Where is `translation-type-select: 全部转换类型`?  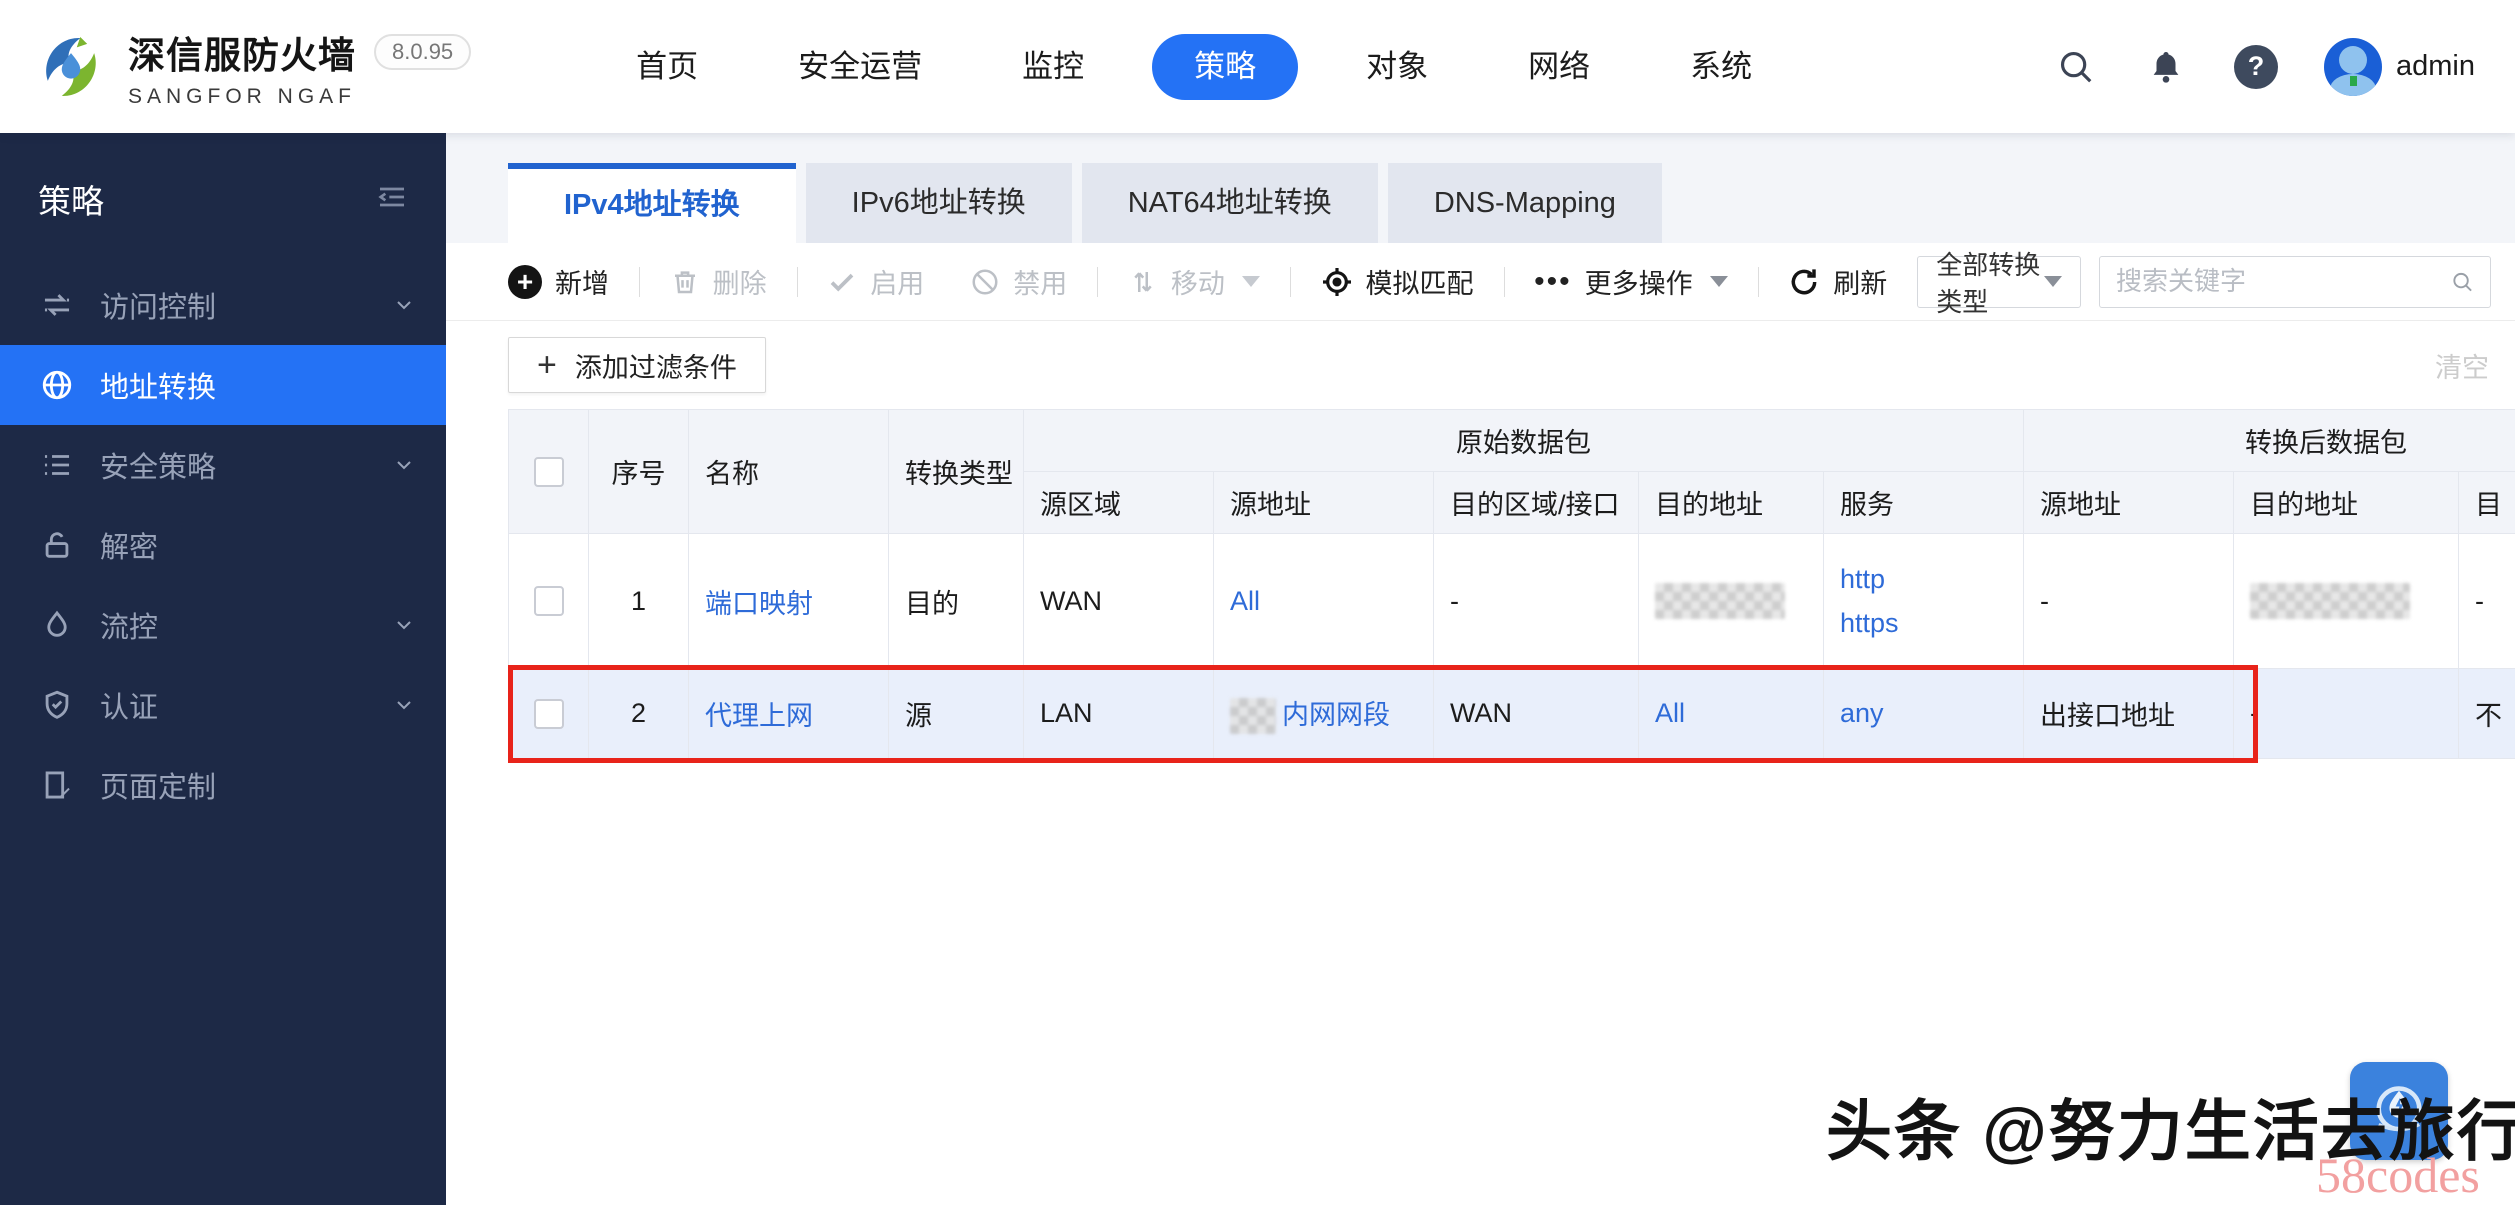 translation-type-select: 全部转换类型 is located at coordinates (1999, 283).